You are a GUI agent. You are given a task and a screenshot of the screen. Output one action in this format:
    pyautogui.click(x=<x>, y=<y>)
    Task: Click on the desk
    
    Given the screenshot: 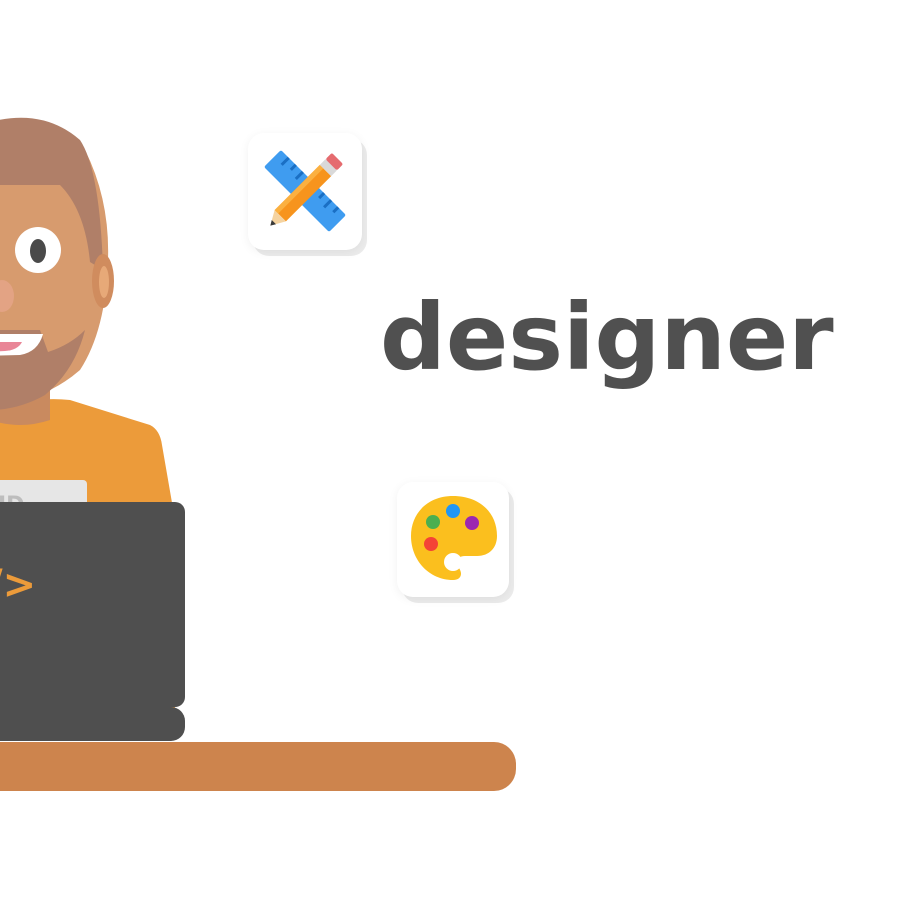 What is the action you would take?
    pyautogui.click(x=258, y=766)
    